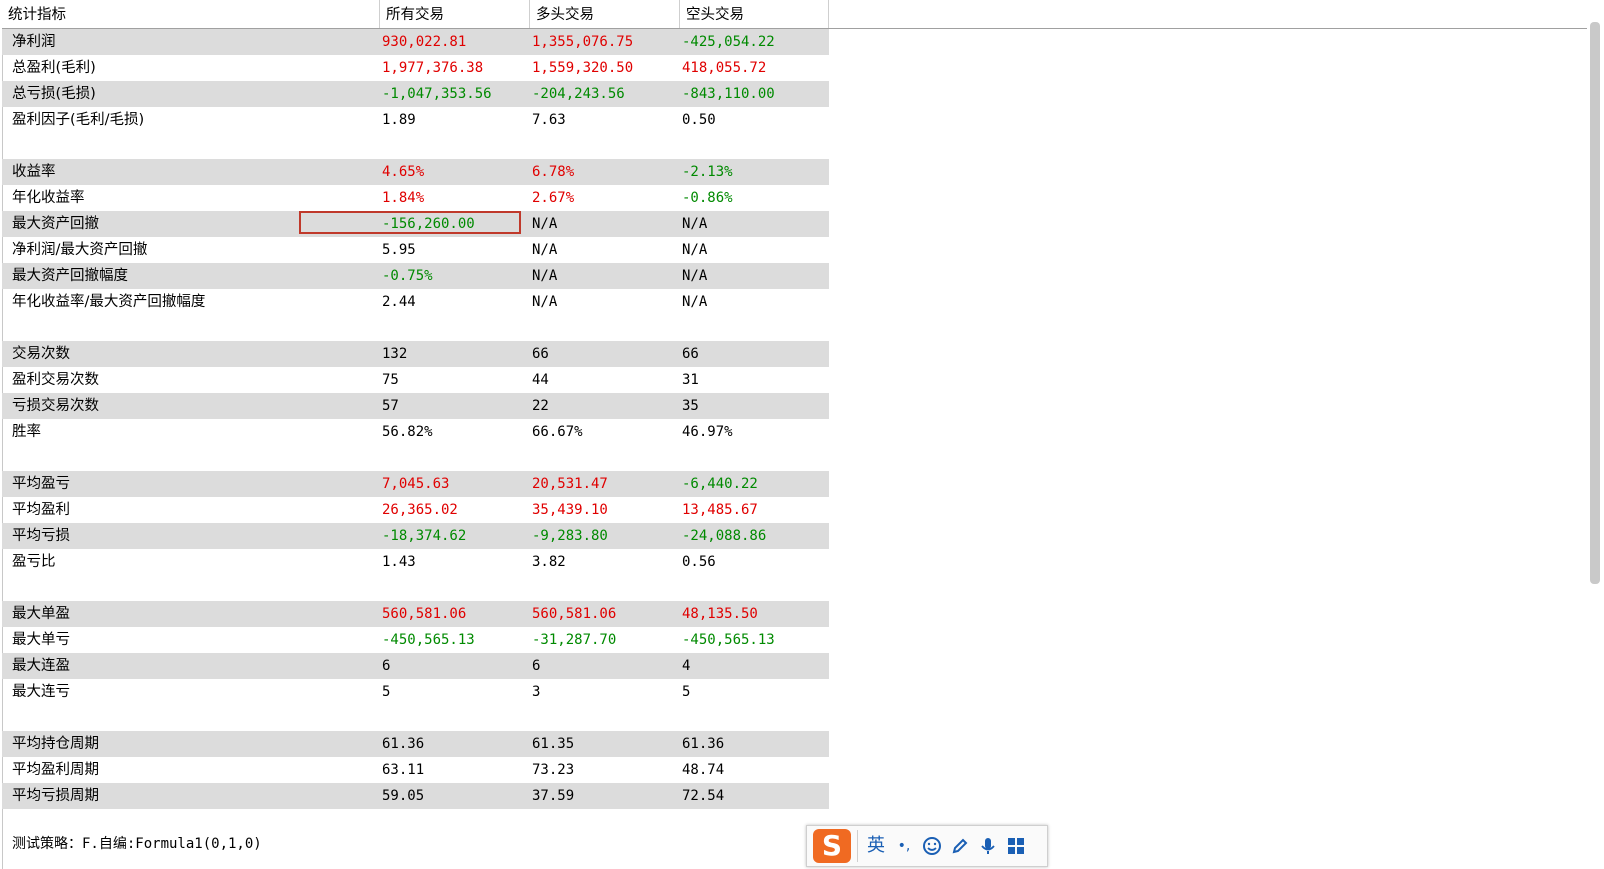 The width and height of the screenshot is (1604, 869). Describe the element at coordinates (703, 796) in the screenshot. I see `short-trades-value: 72.54` at that location.